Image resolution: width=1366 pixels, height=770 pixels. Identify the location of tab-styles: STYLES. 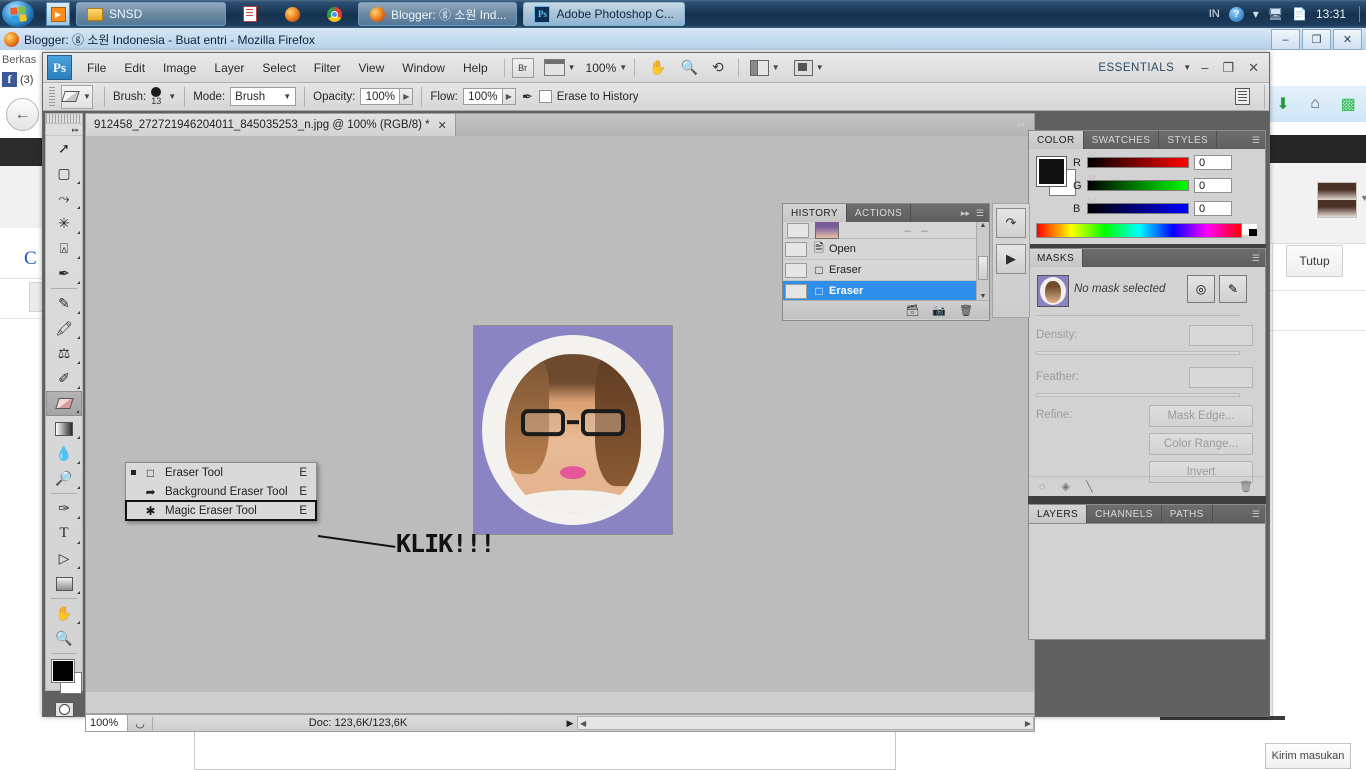
(1188, 140).